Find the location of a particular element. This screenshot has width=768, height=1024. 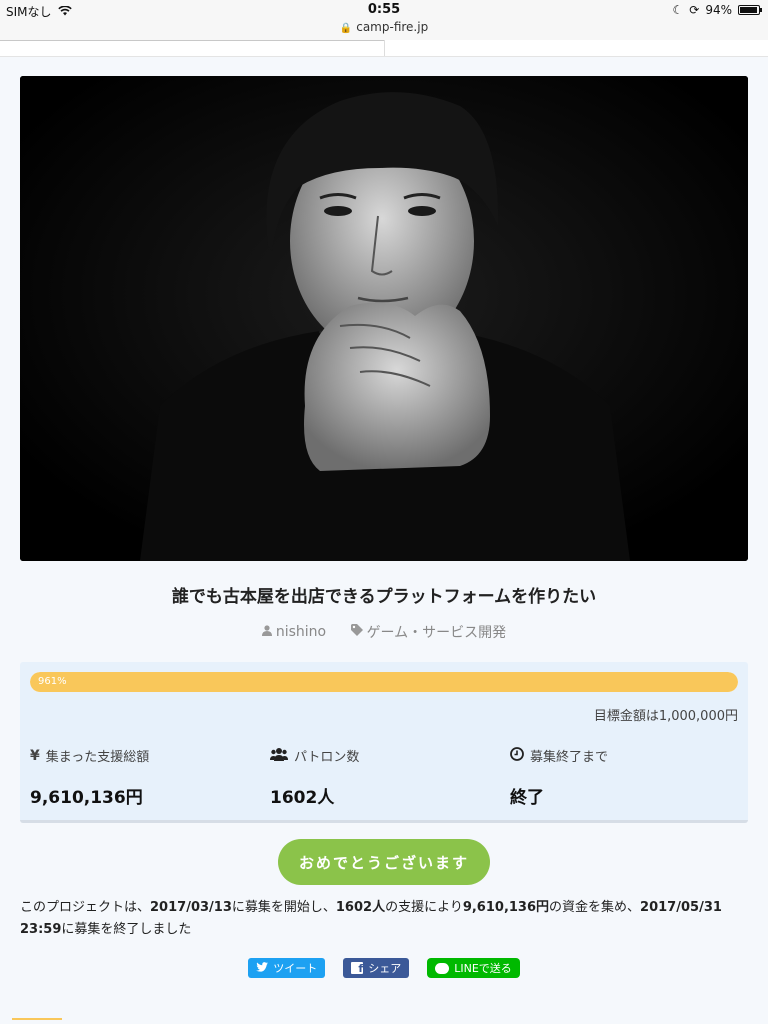

status-time: 0:55 is located at coordinates (384, 9).